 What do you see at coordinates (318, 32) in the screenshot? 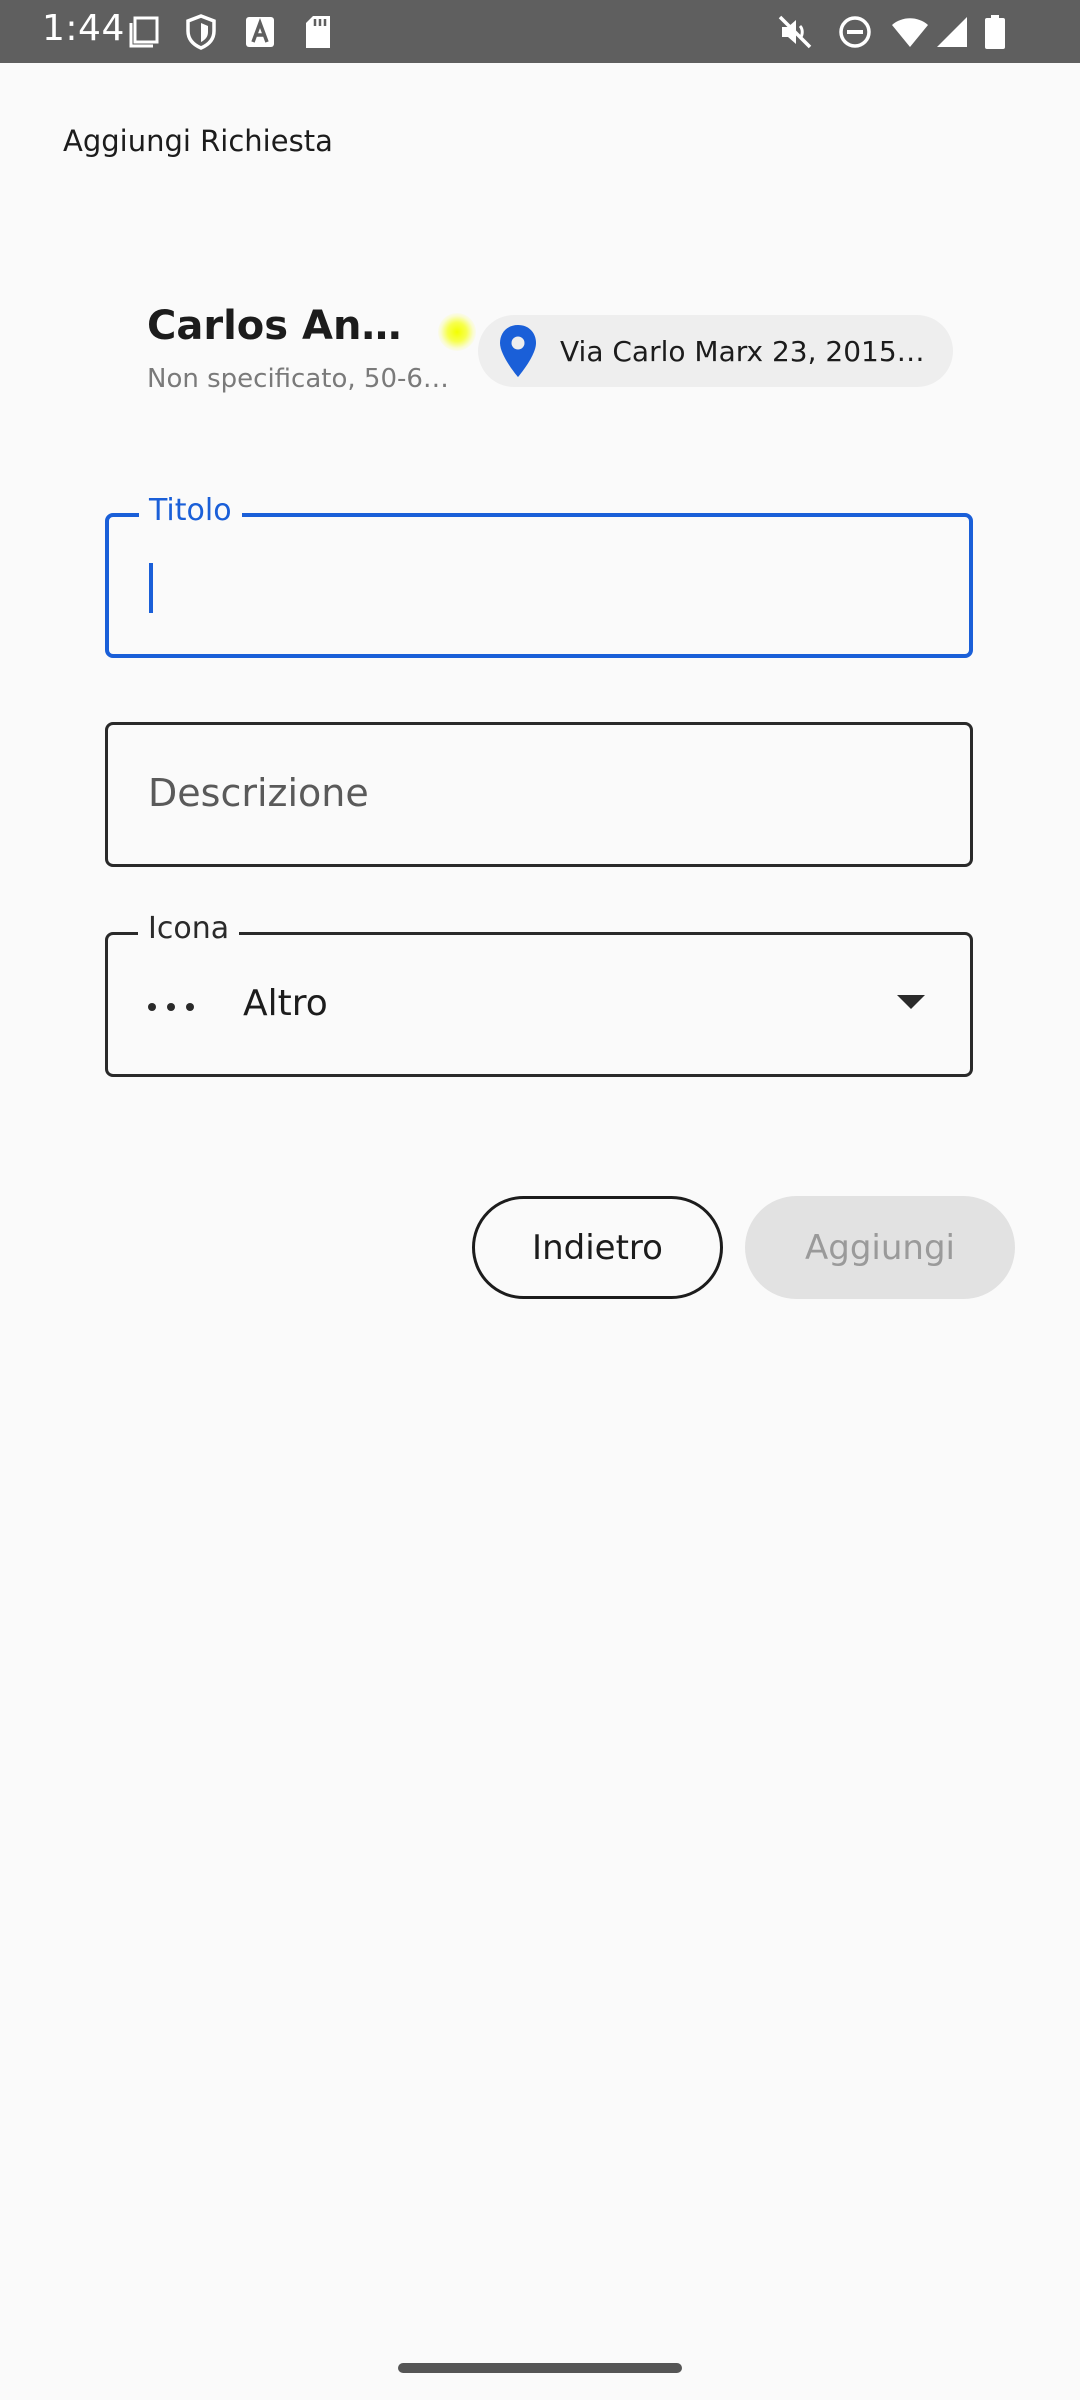
I see `sd-card-icon` at bounding box center [318, 32].